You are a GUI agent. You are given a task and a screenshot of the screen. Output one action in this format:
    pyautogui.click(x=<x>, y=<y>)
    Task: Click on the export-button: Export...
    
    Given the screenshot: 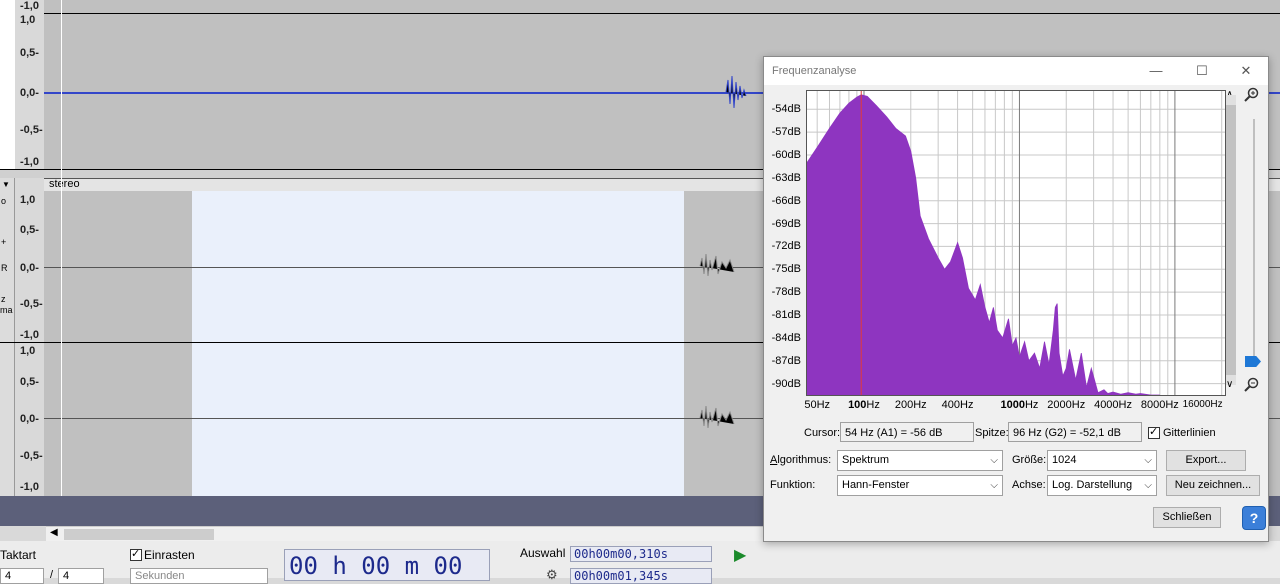 What is the action you would take?
    pyautogui.click(x=1206, y=460)
    